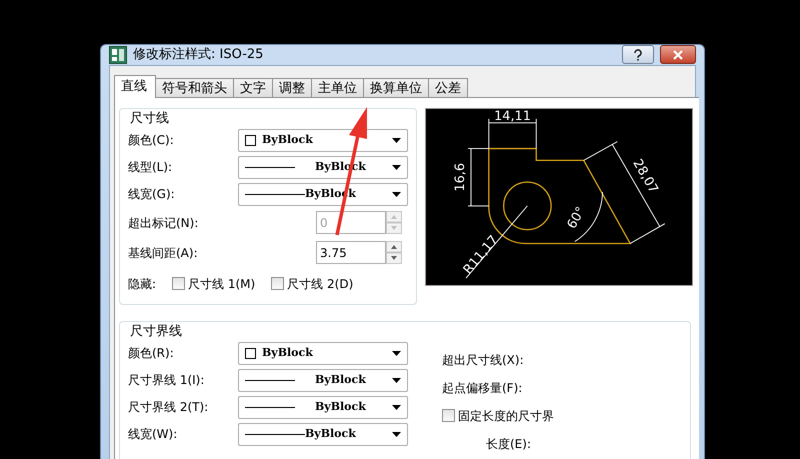 The width and height of the screenshot is (800, 459). What do you see at coordinates (153, 434) in the screenshot?
I see `field-label: 线宽(W):` at bounding box center [153, 434].